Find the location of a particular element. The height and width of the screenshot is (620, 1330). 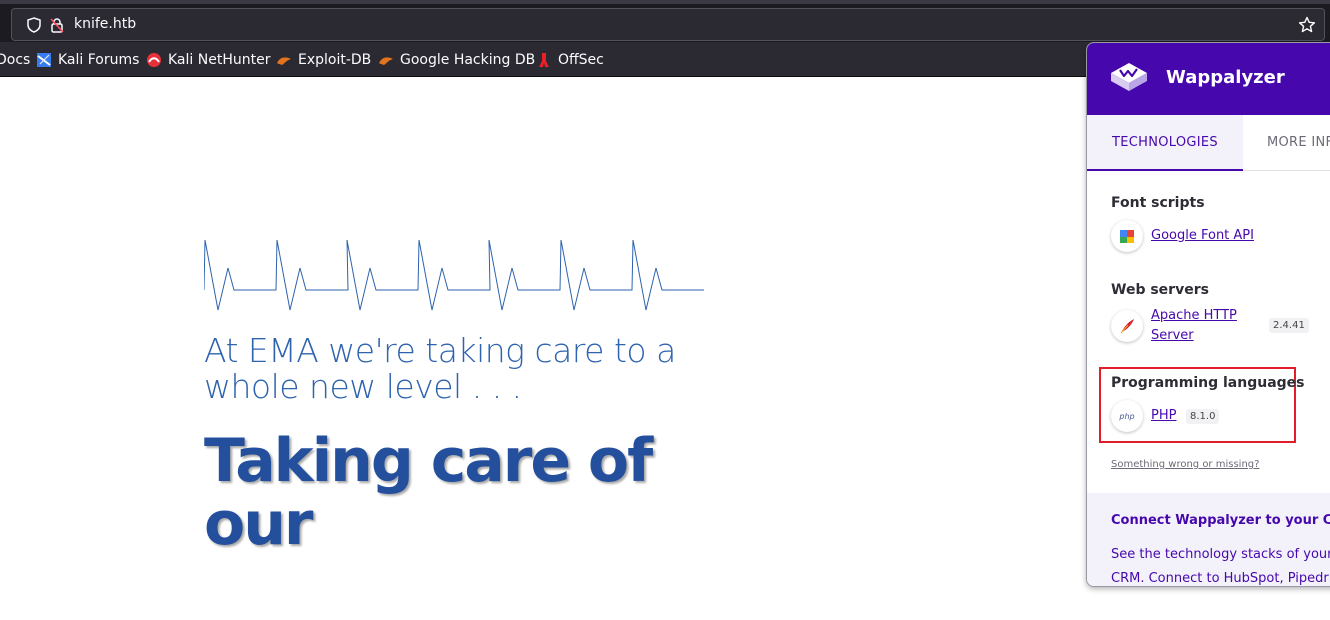

wappalyzer-header: Wappalyzer is located at coordinates (1208, 79).